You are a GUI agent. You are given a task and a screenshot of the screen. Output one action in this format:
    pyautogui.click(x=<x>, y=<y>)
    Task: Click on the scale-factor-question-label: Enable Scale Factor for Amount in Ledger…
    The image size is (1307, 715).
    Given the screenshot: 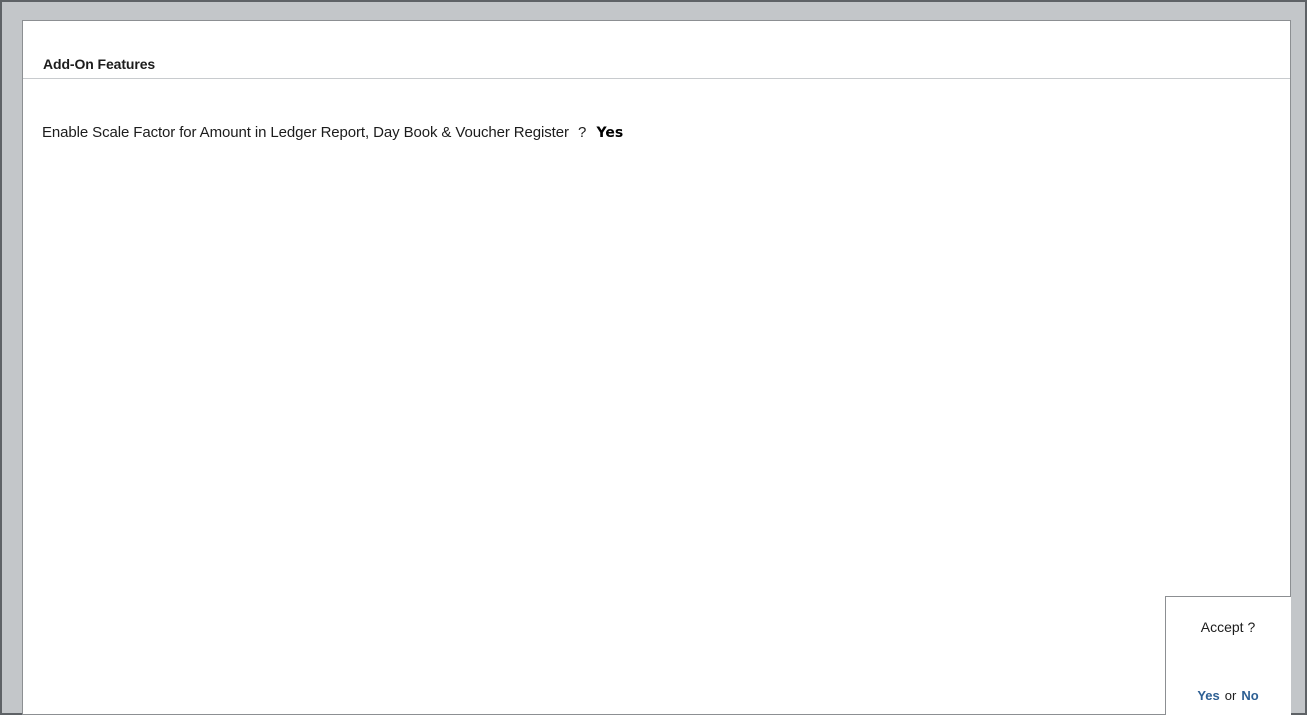 What is the action you would take?
    pyautogui.click(x=305, y=132)
    